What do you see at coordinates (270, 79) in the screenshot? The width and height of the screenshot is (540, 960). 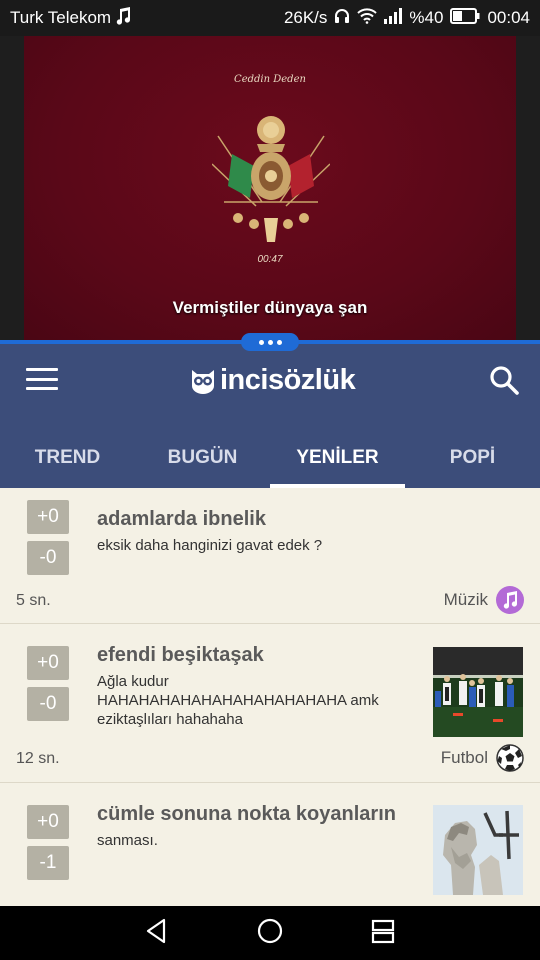 I see `video-top-caption: Ceddin Deden` at bounding box center [270, 79].